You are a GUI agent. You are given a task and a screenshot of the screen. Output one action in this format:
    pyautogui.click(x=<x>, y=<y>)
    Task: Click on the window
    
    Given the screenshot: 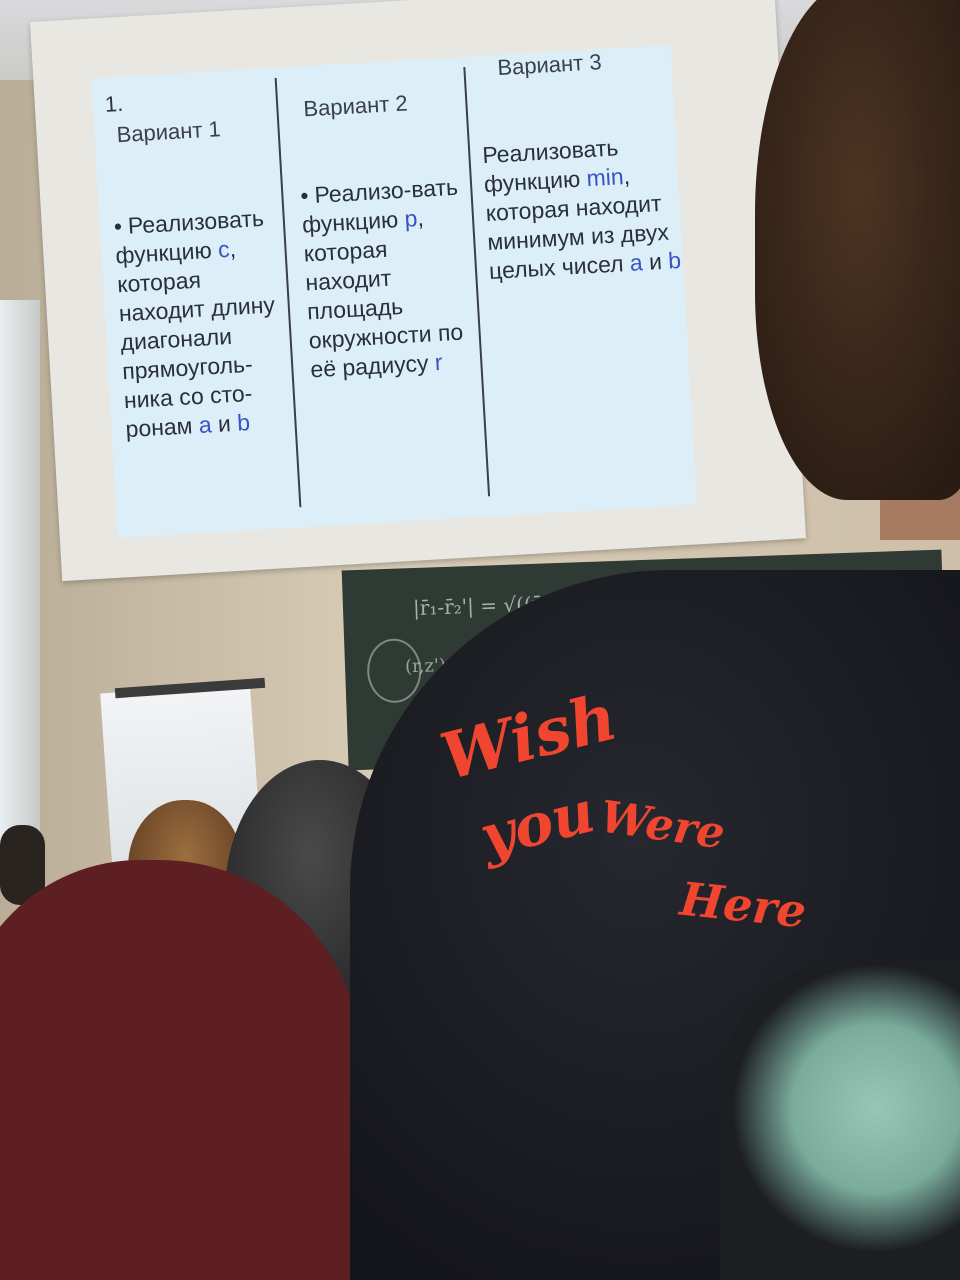 What is the action you would take?
    pyautogui.click(x=20, y=580)
    